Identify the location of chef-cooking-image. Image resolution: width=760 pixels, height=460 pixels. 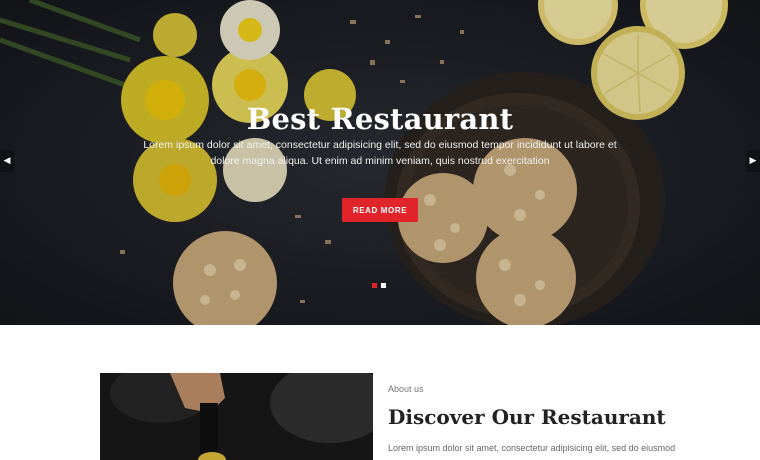
(236, 416).